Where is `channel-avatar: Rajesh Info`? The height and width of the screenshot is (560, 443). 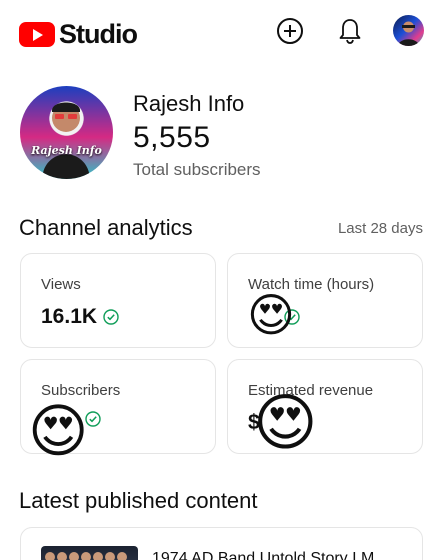 channel-avatar: Rajesh Info is located at coordinates (66, 132).